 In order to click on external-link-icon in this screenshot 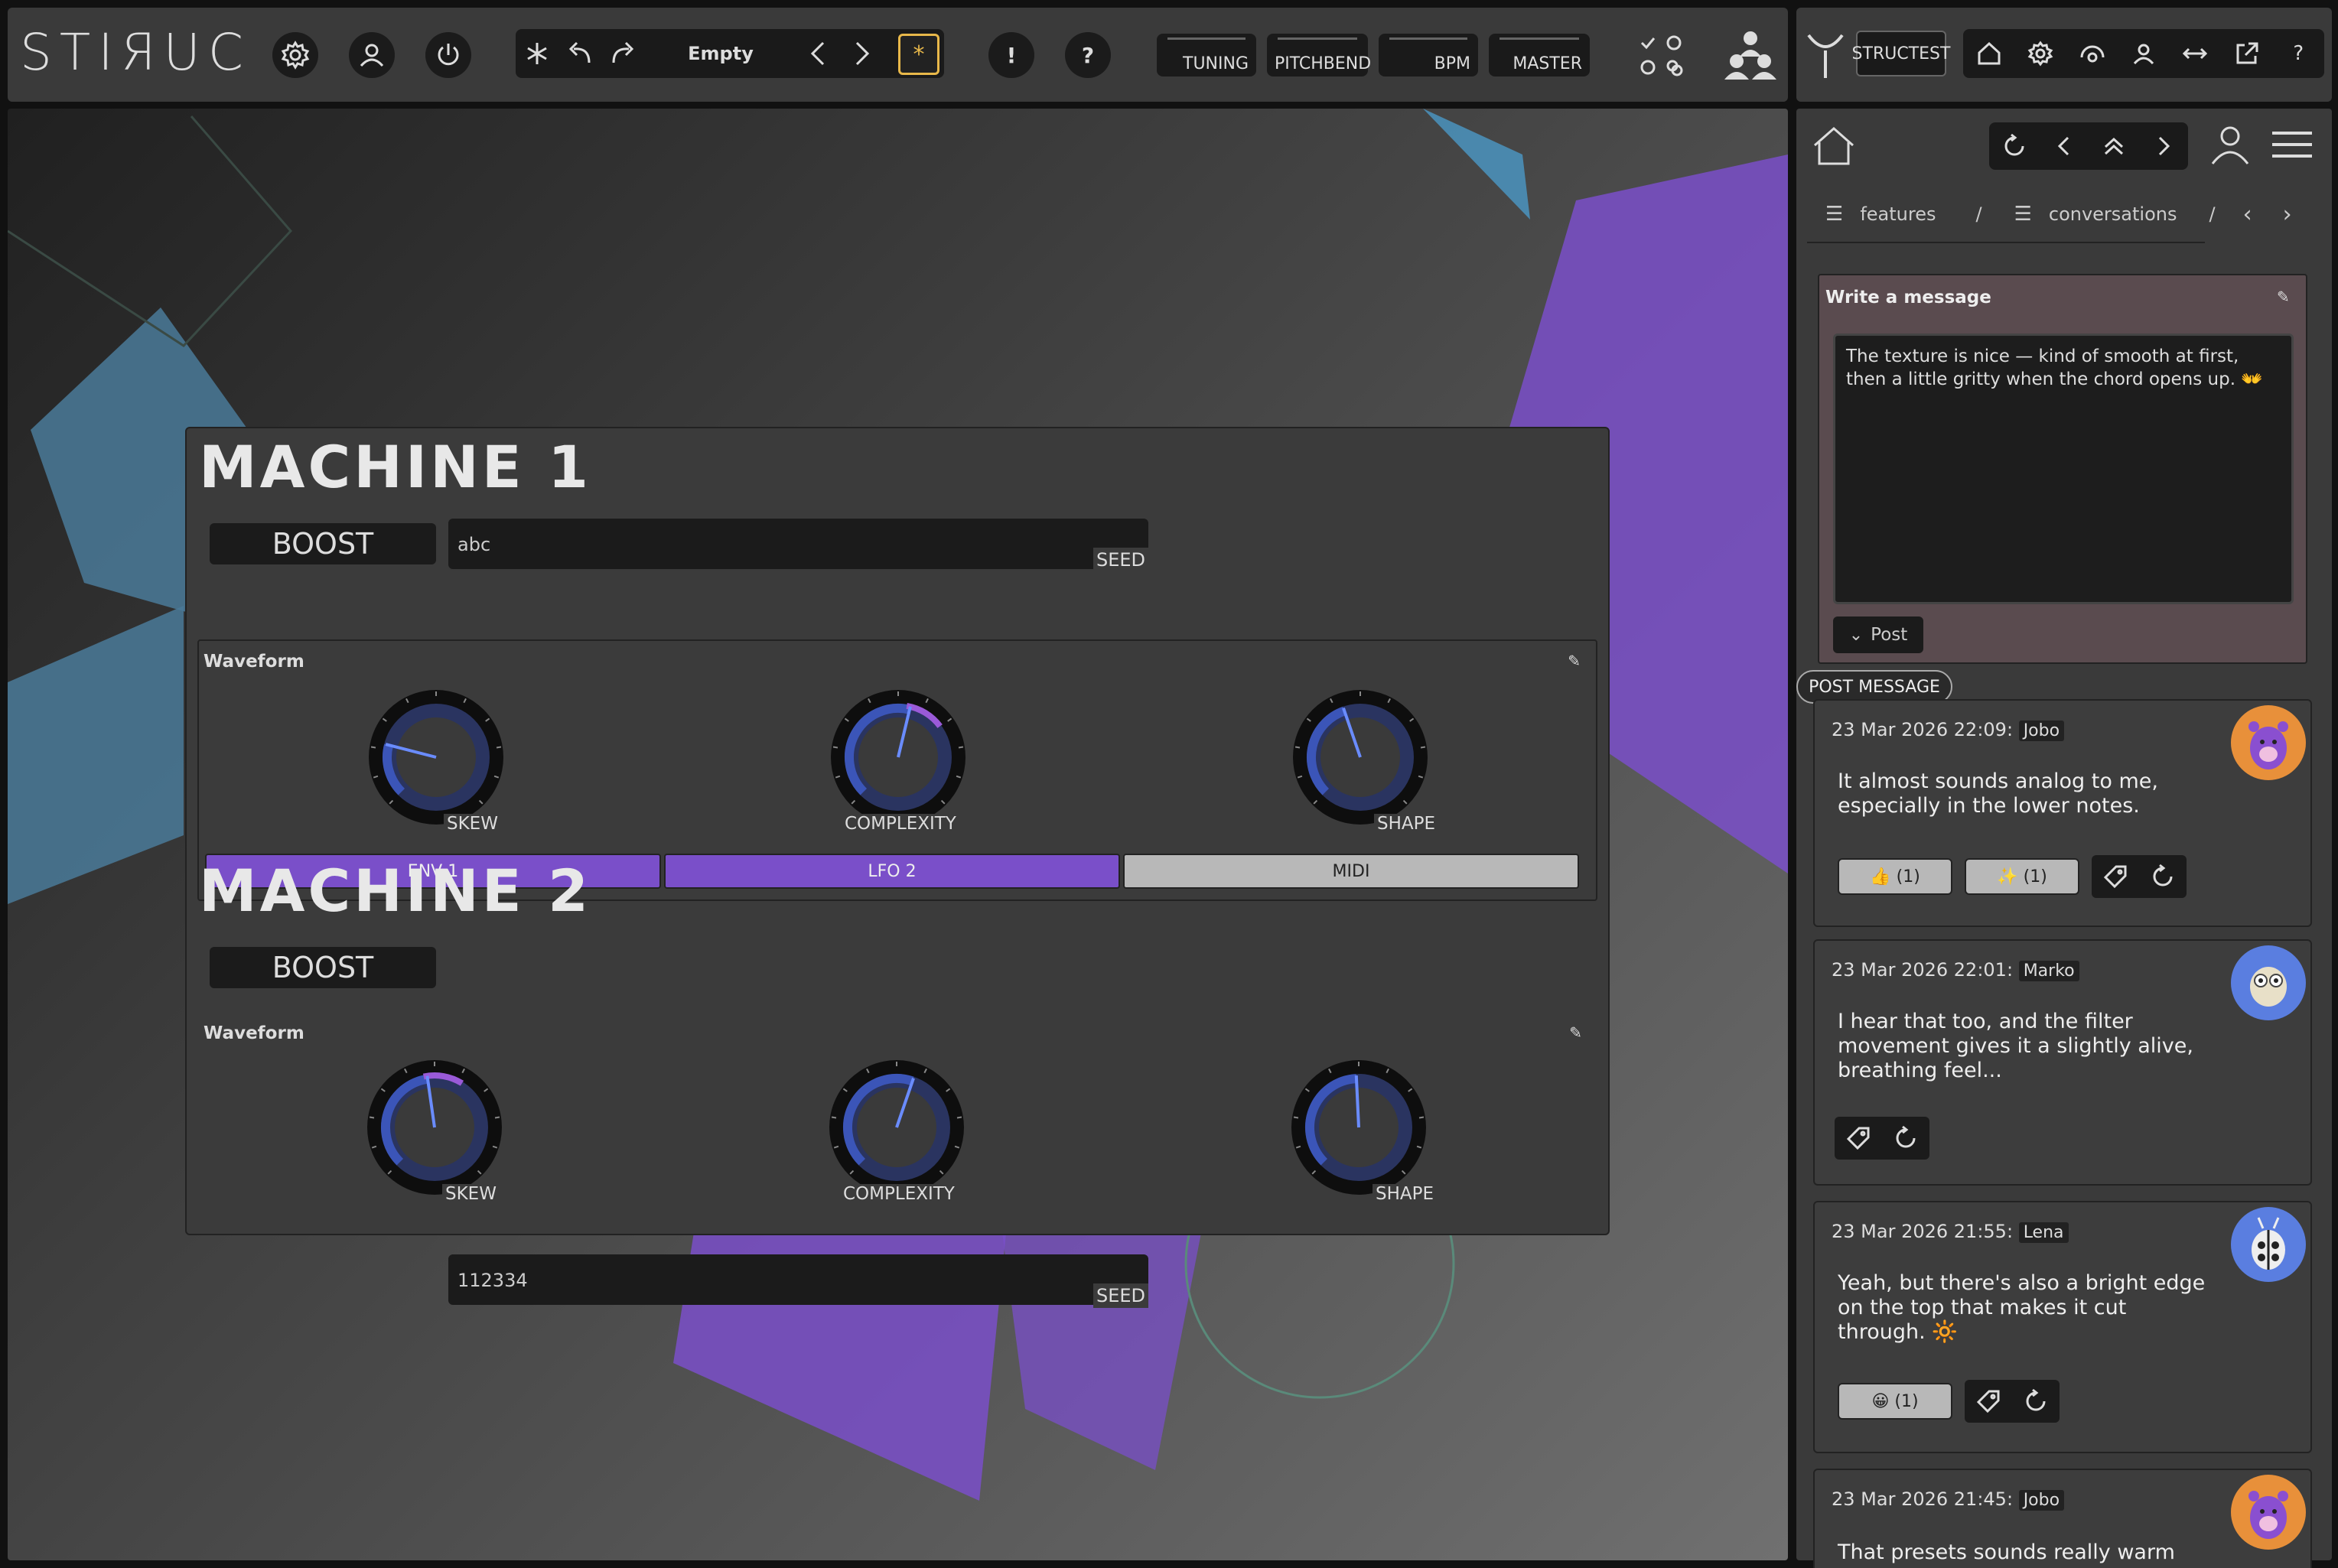, I will do `click(2247, 53)`.